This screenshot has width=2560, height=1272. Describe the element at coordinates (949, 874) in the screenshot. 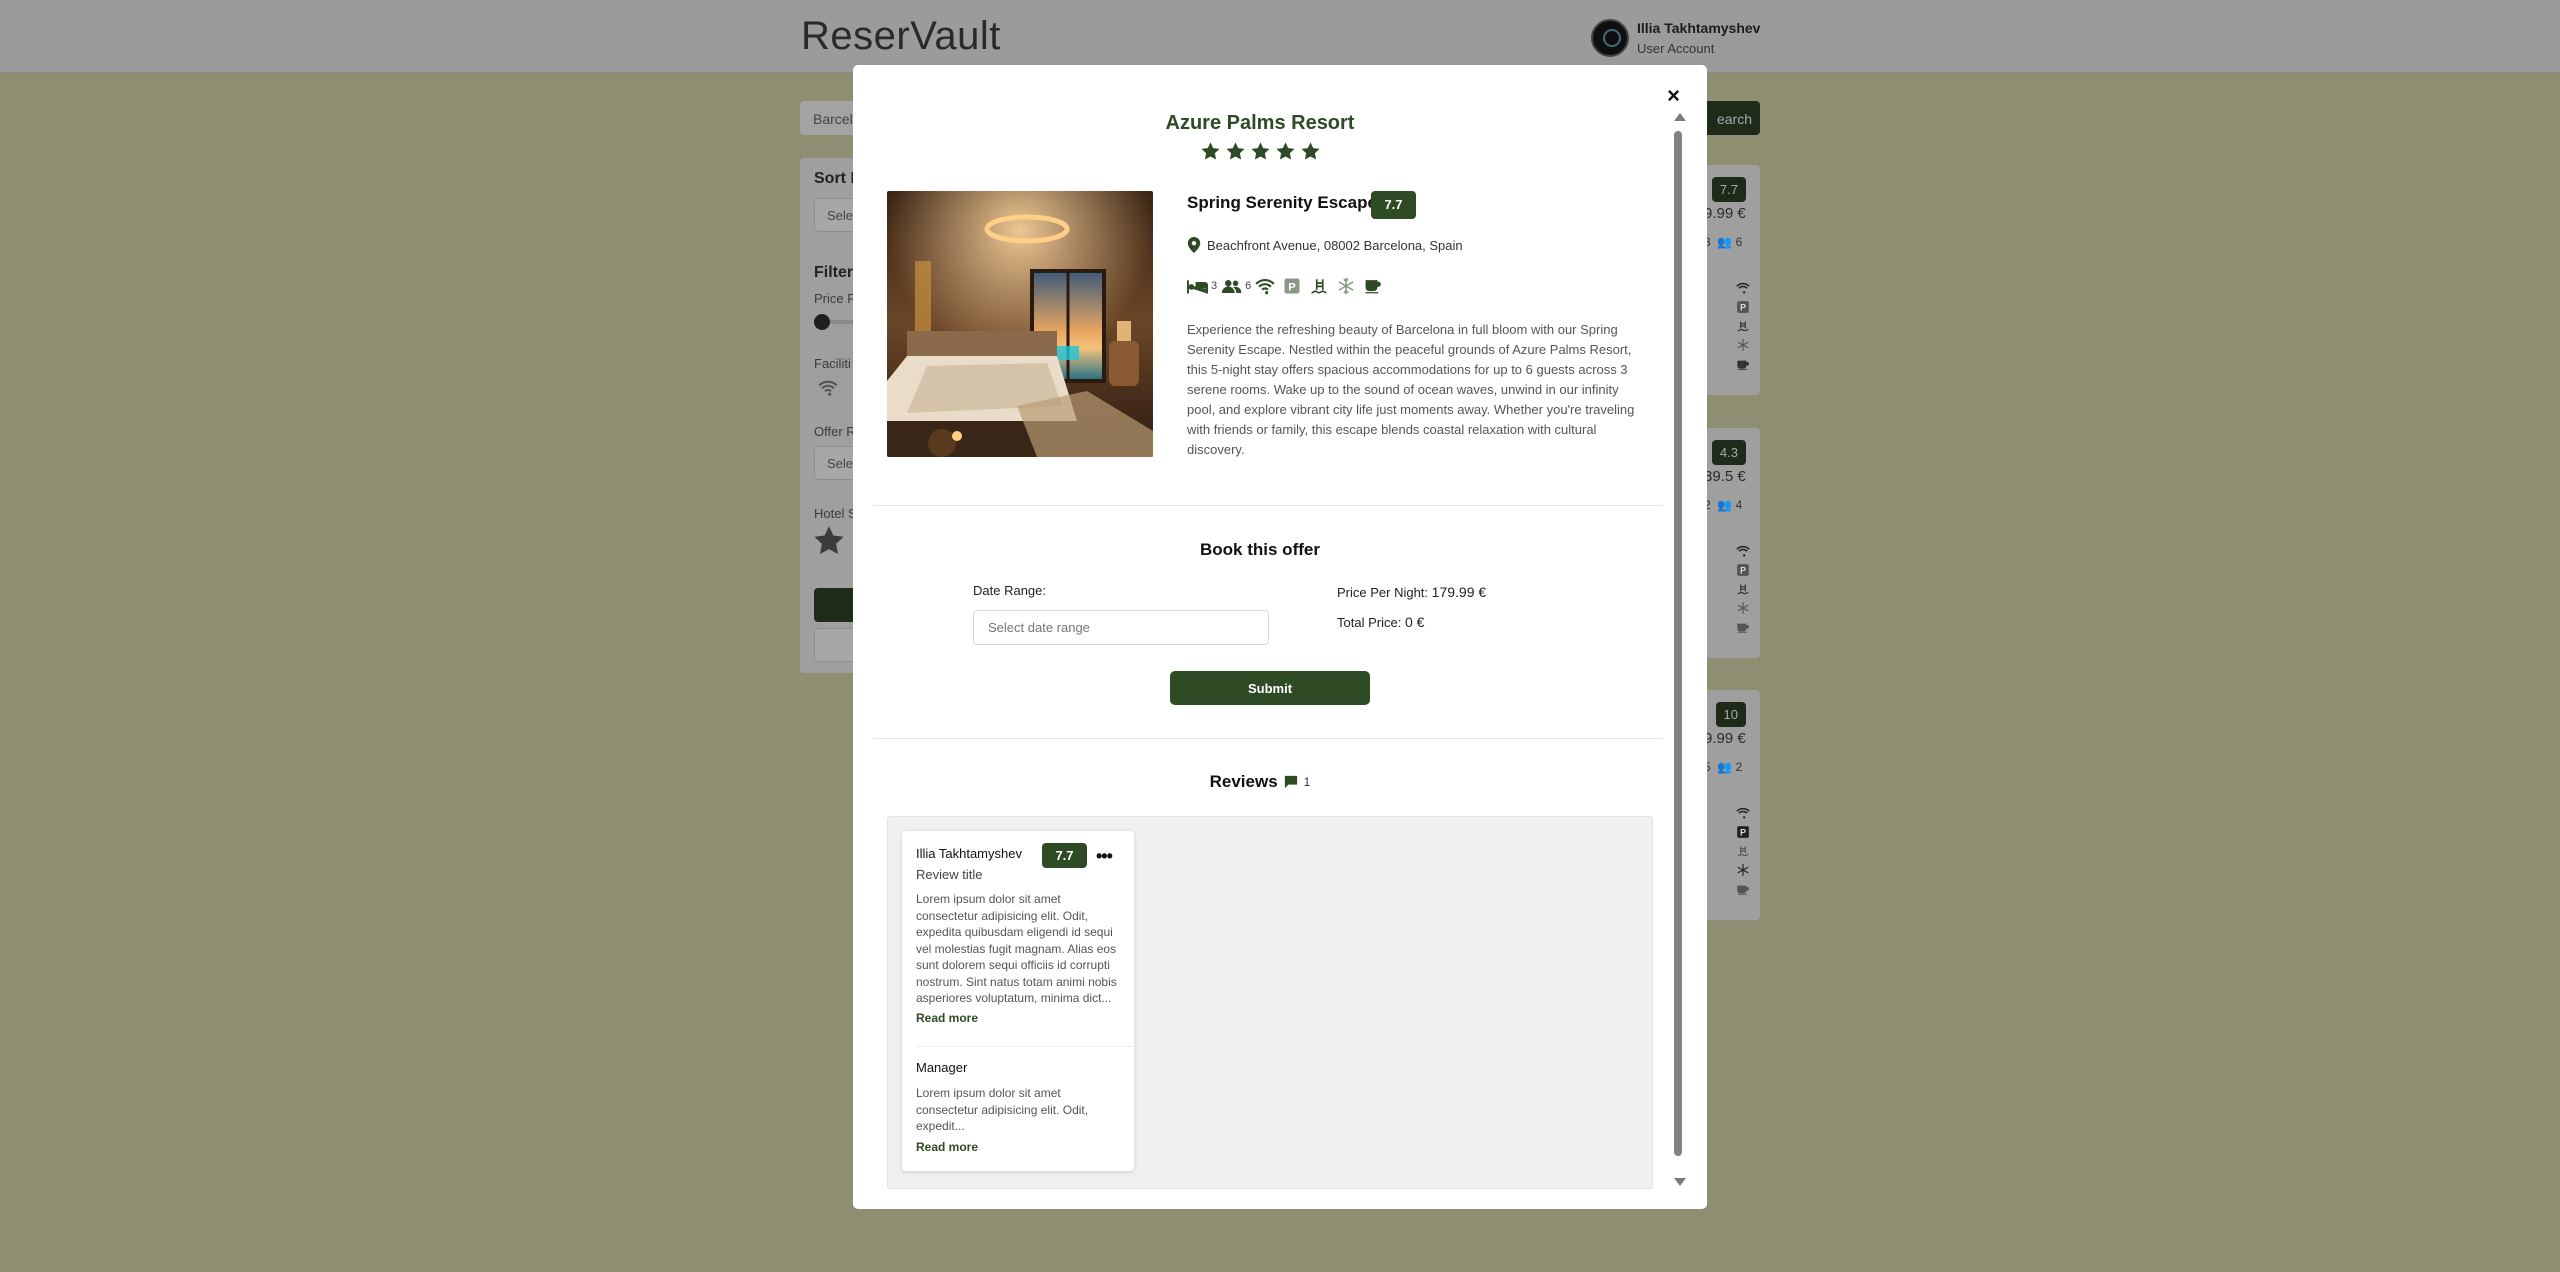

I see `review-title: Review title` at that location.